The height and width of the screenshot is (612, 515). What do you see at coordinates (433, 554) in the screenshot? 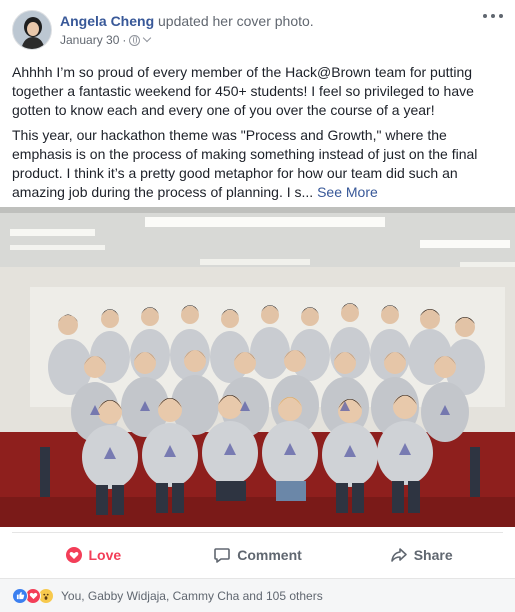
I see `share-label: Share` at bounding box center [433, 554].